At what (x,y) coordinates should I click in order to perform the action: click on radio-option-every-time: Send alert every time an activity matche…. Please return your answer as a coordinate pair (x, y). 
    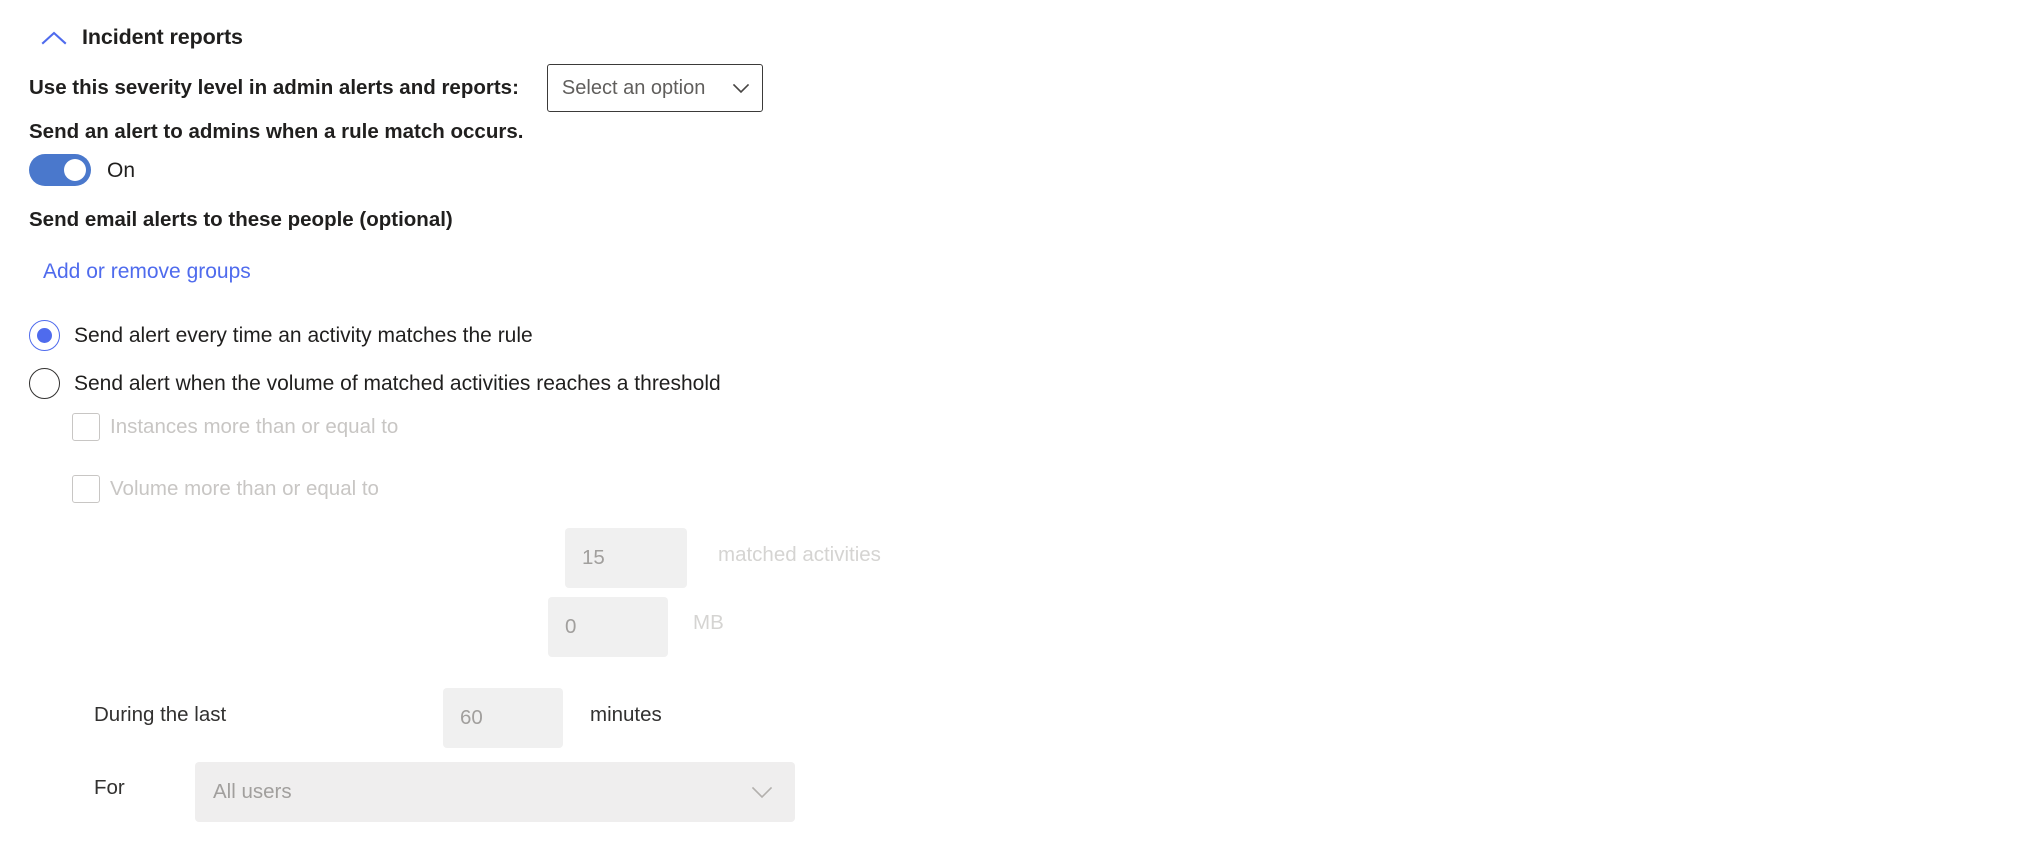
    Looking at the image, I should click on (281, 335).